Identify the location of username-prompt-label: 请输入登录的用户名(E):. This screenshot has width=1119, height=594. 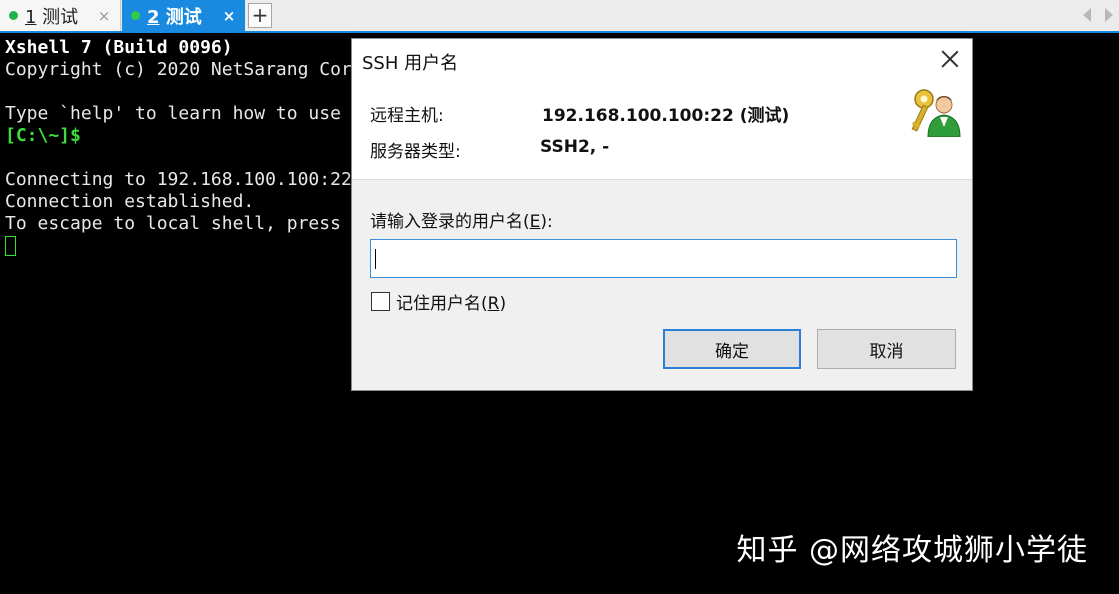
(461, 222).